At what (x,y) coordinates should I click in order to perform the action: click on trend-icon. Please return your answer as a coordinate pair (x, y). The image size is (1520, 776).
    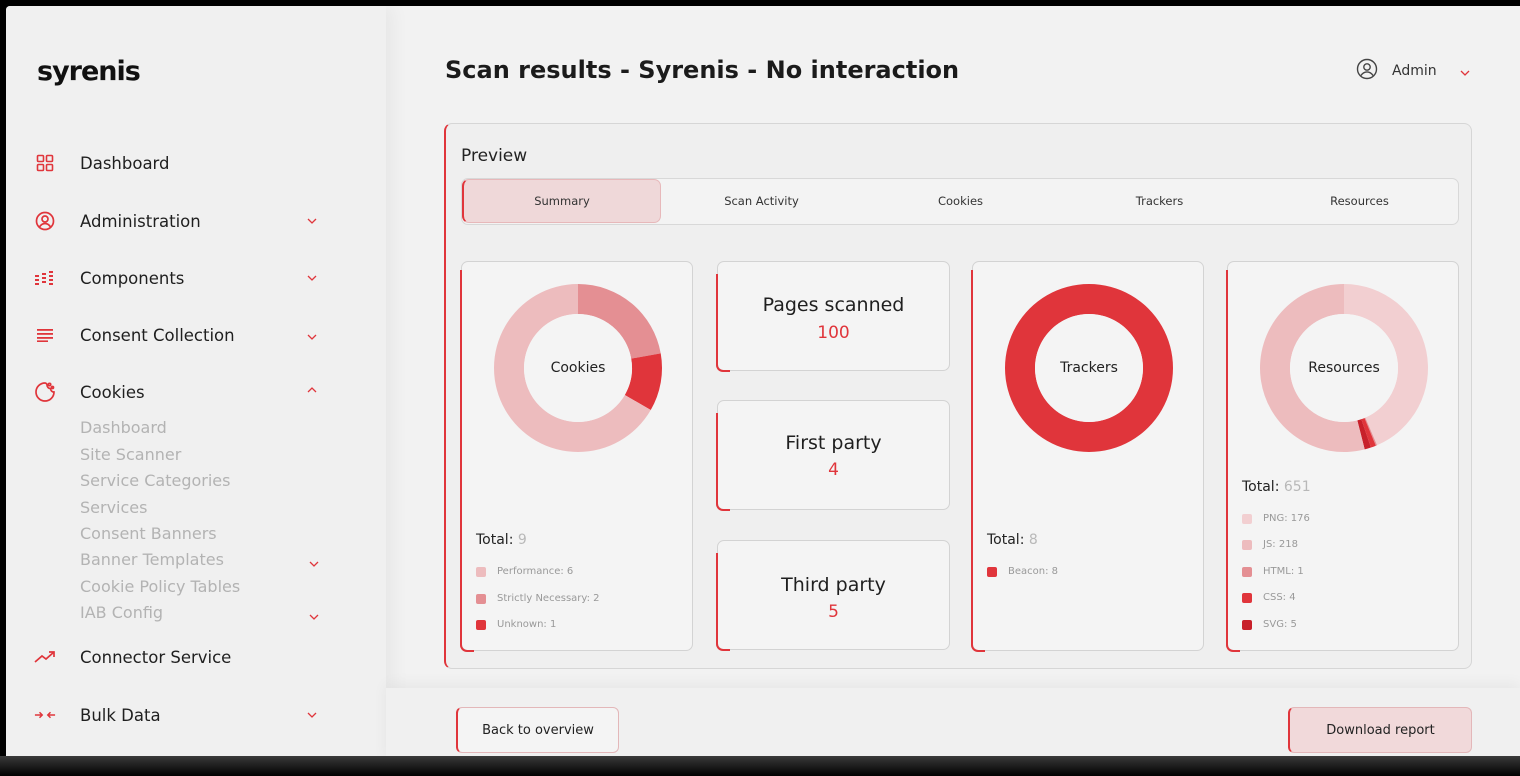
    Looking at the image, I should click on (45, 657).